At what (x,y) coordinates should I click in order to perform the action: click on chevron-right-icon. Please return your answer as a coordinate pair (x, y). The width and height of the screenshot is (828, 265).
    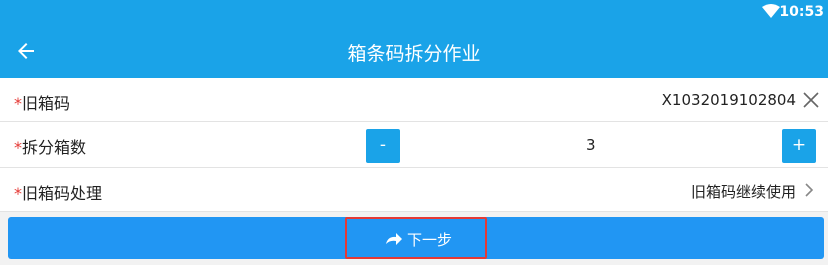
    Looking at the image, I should click on (809, 190).